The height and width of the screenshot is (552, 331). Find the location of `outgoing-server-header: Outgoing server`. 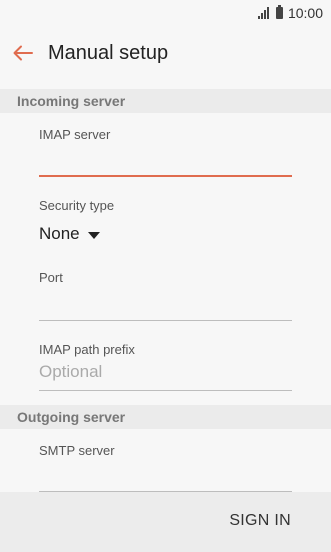

outgoing-server-header: Outgoing server is located at coordinates (165, 417).